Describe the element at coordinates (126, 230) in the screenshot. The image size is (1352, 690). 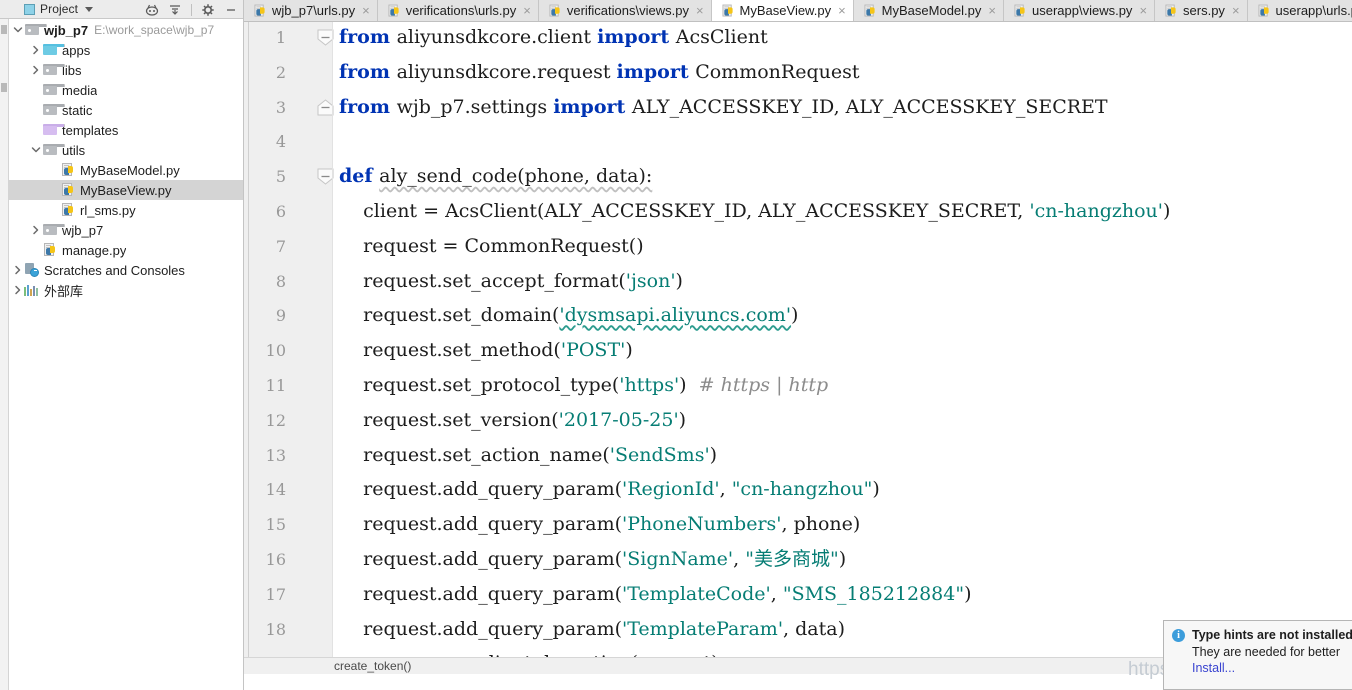
I see `tree-node-wjb-p7: wjb_p7` at that location.